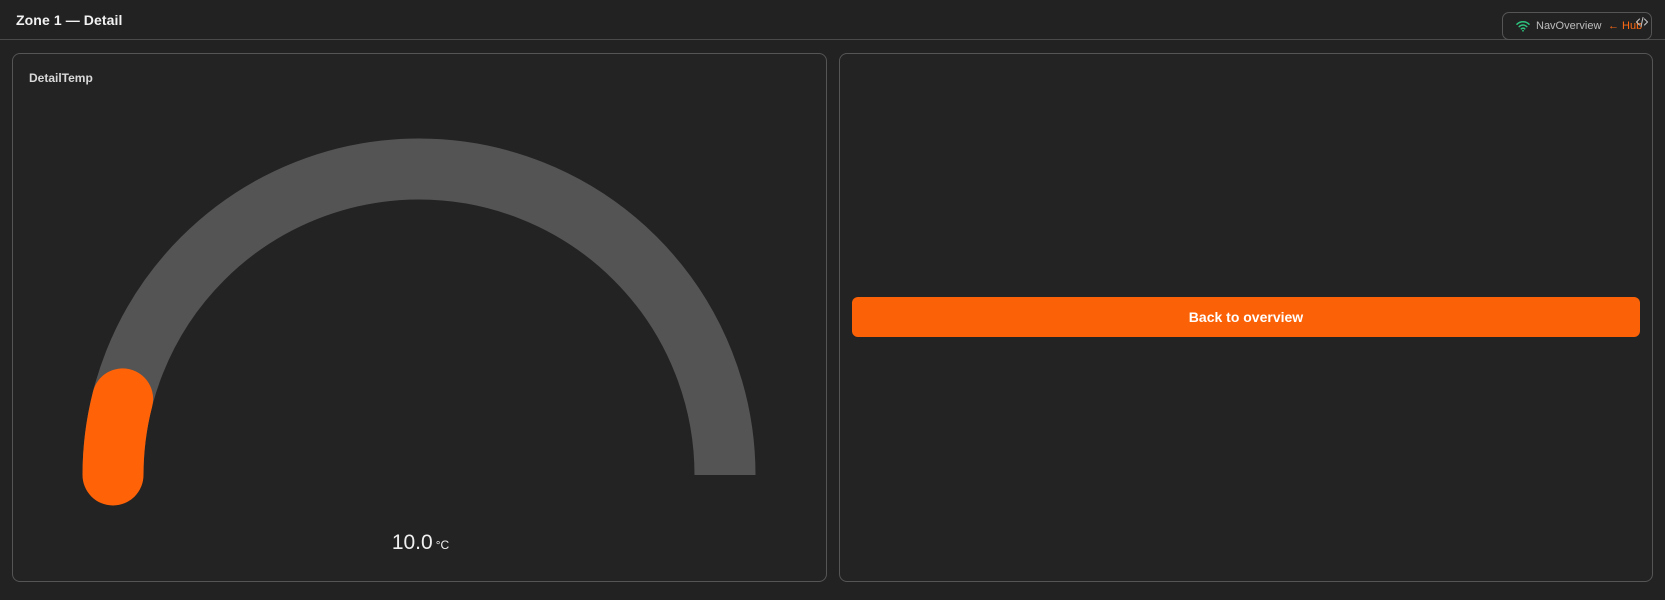 This screenshot has width=1665, height=600. What do you see at coordinates (118, 437) in the screenshot?
I see `gauge-fill` at bounding box center [118, 437].